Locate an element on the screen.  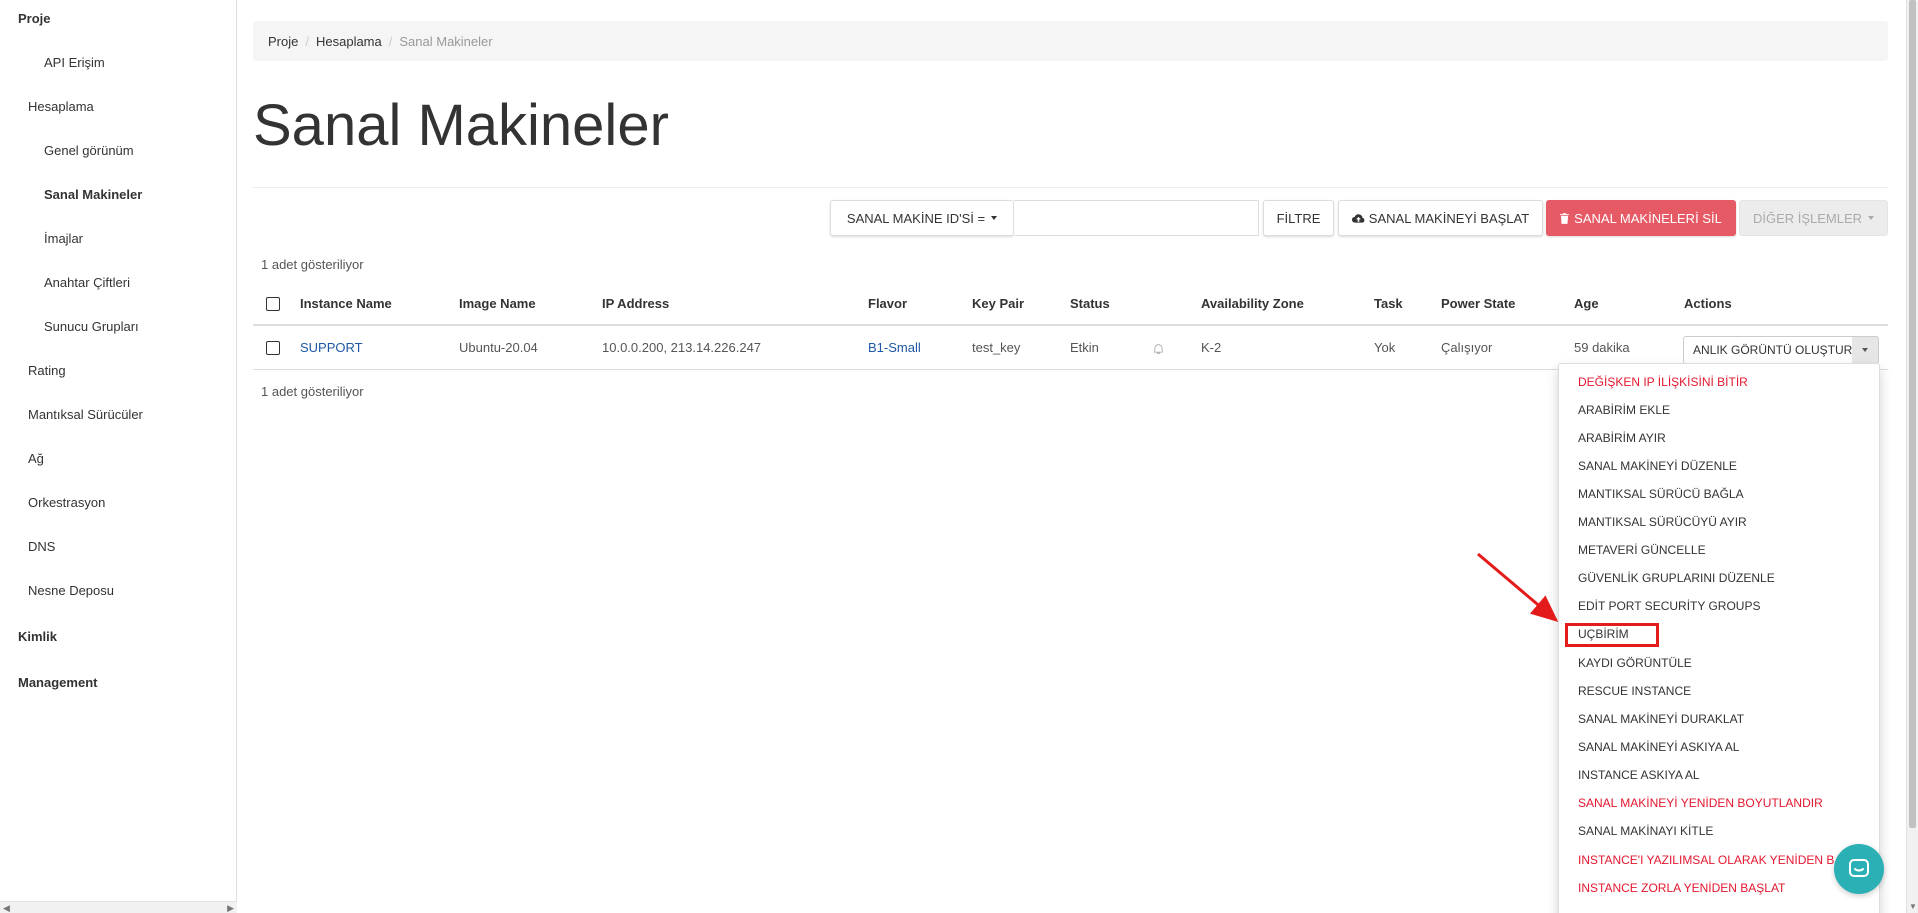
status-cell: Etkin is located at coordinates (1084, 347).